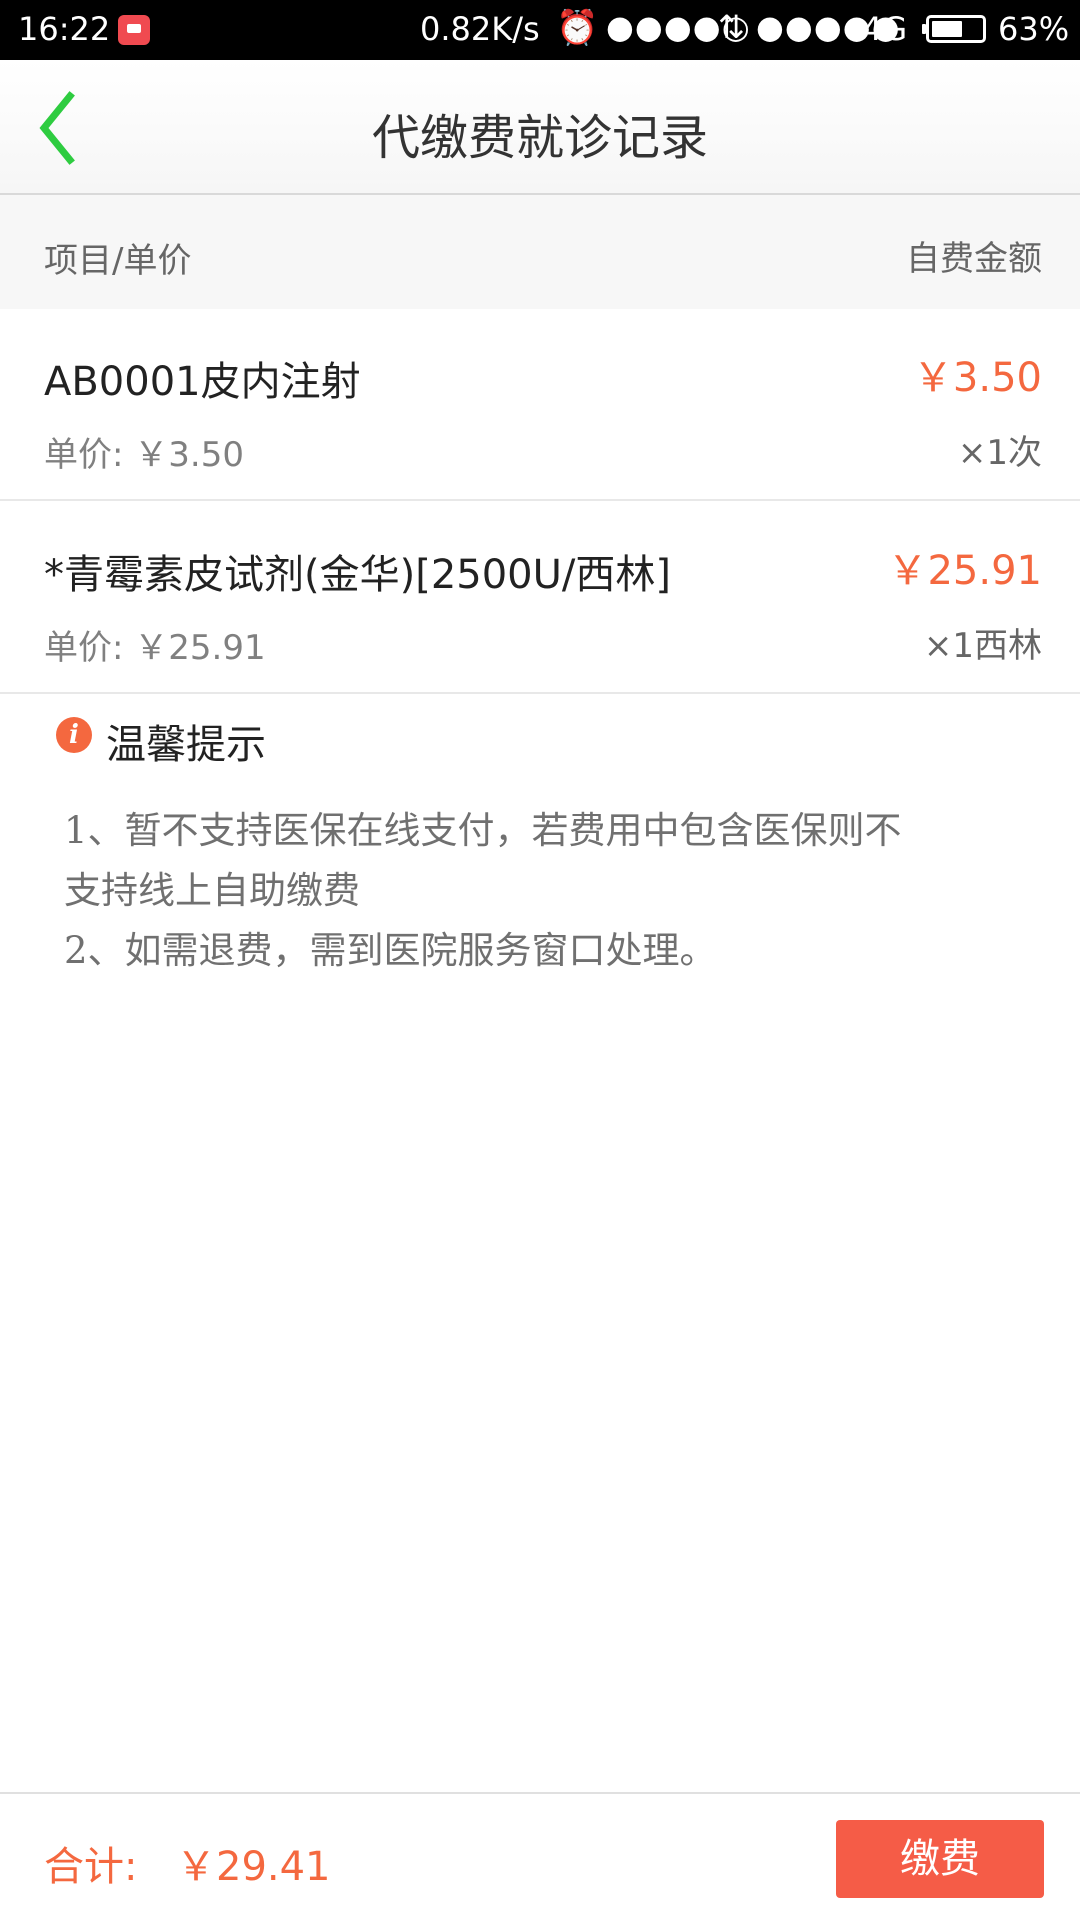 The width and height of the screenshot is (1080, 1920). I want to click on bottom-bar: 合计: ￥29.41 缴费, so click(540, 1856).